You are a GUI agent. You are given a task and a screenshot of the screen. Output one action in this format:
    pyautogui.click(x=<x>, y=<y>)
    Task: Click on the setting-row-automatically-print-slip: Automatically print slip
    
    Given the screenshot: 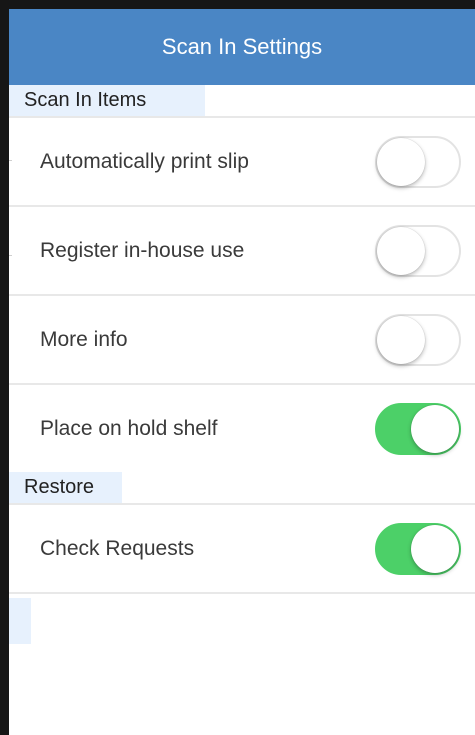 What is the action you would take?
    pyautogui.click(x=242, y=160)
    